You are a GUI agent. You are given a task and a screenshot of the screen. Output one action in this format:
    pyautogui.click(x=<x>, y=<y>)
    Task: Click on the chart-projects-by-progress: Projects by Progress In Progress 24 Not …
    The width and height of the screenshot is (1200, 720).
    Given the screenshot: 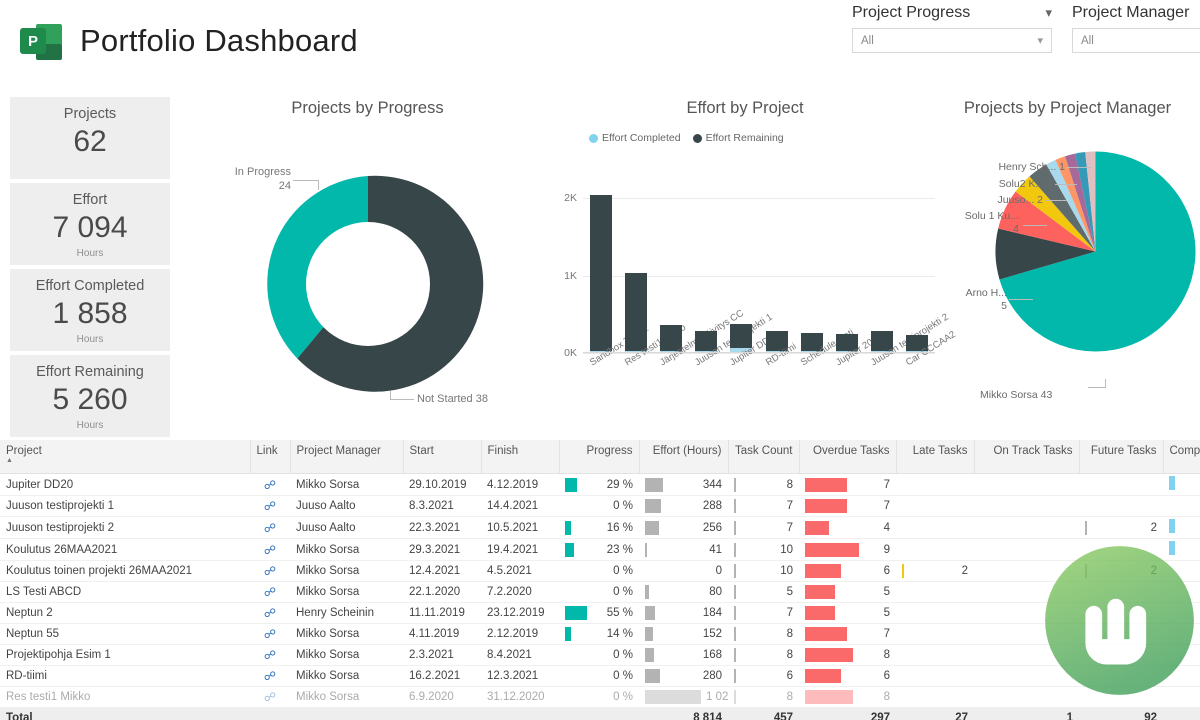 What is the action you would take?
    pyautogui.click(x=367, y=264)
    